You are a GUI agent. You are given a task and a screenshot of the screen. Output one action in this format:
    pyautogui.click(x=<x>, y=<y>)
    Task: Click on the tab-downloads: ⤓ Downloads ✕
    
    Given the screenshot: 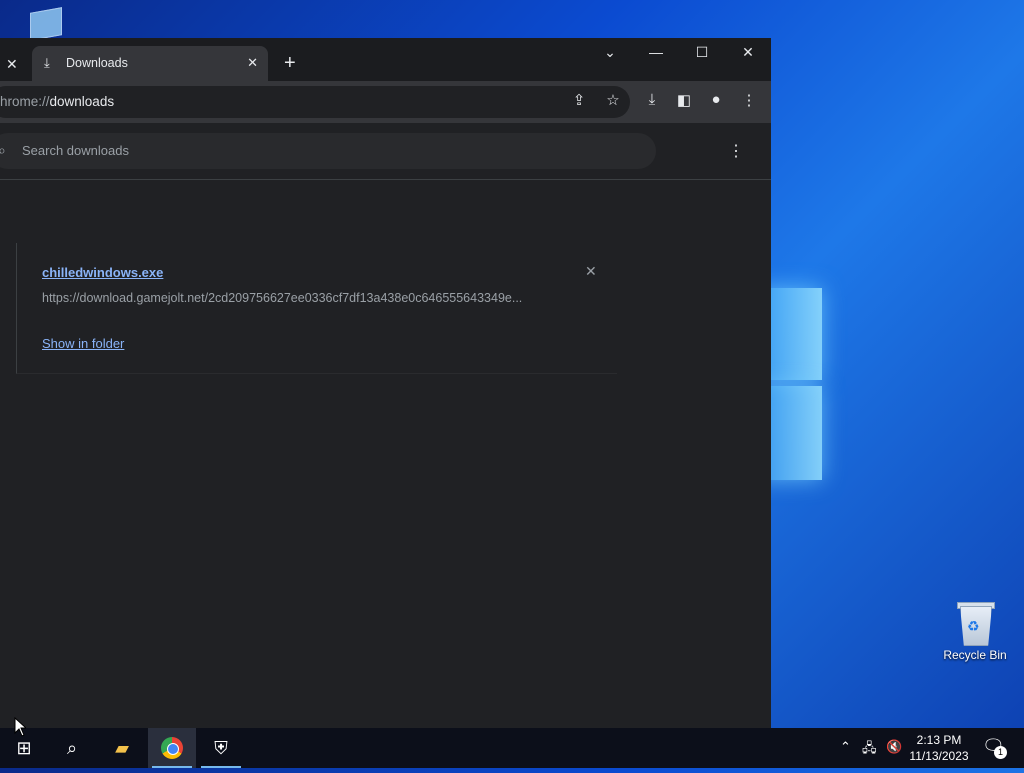 What is the action you would take?
    pyautogui.click(x=150, y=63)
    